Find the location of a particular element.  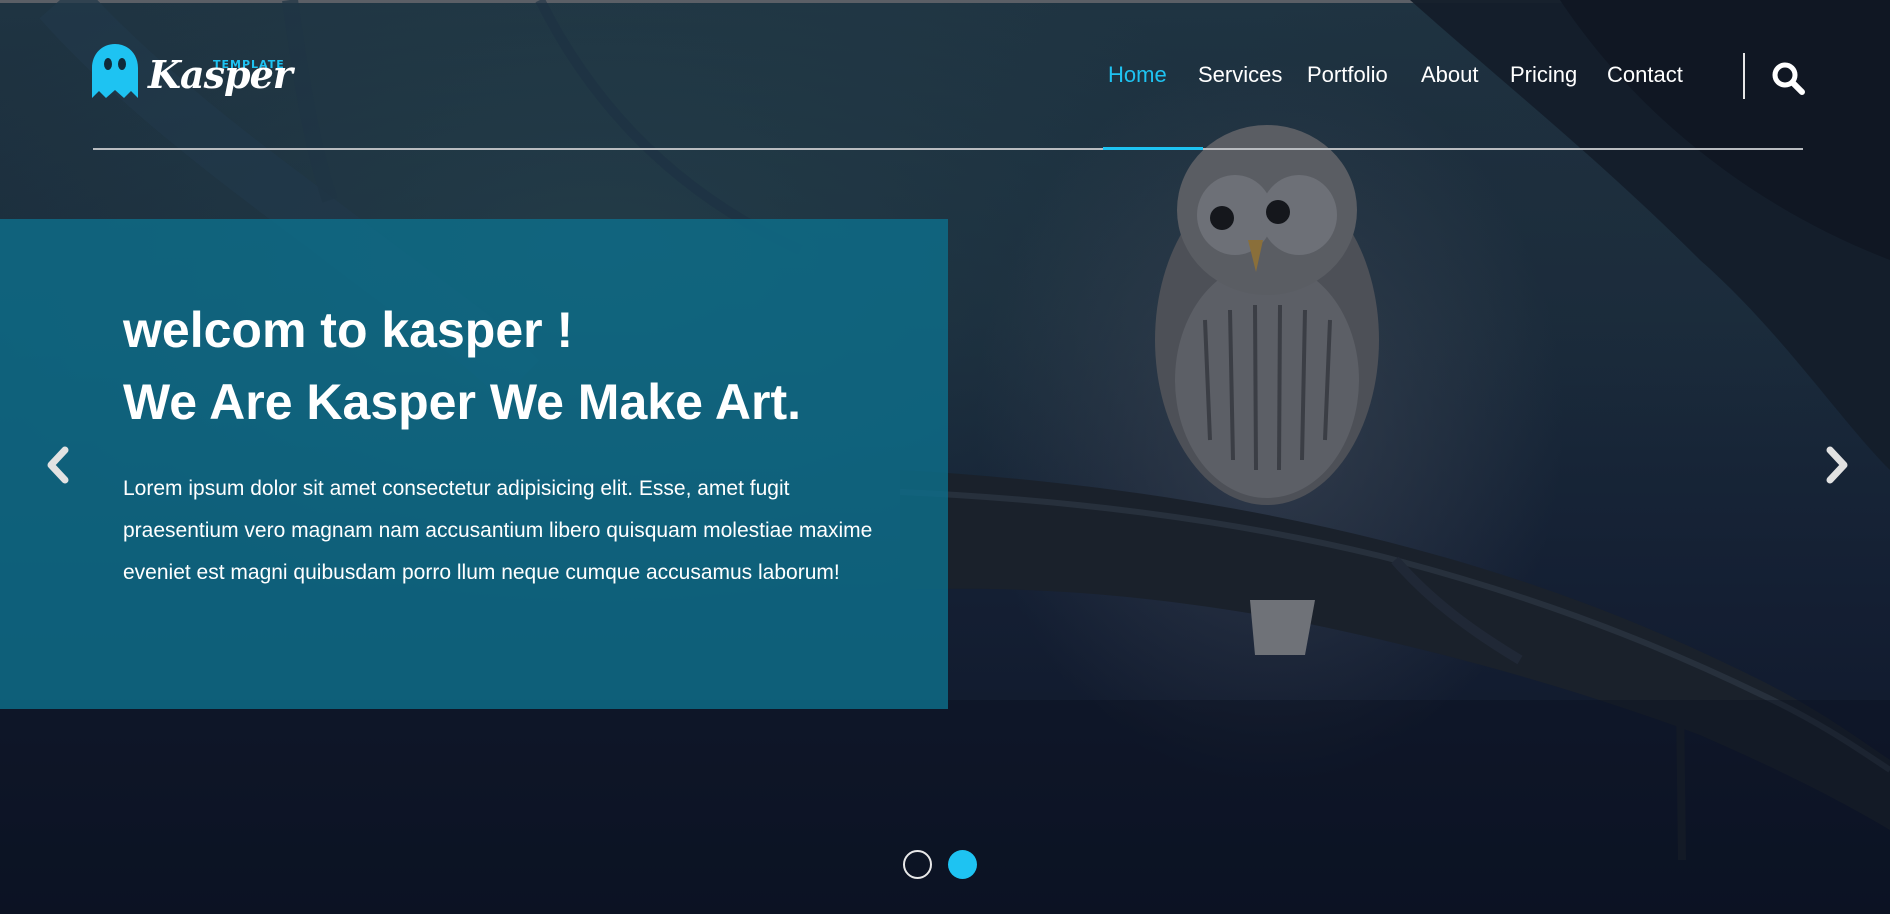

nav-item-contact: Contact is located at coordinates (1645, 75).